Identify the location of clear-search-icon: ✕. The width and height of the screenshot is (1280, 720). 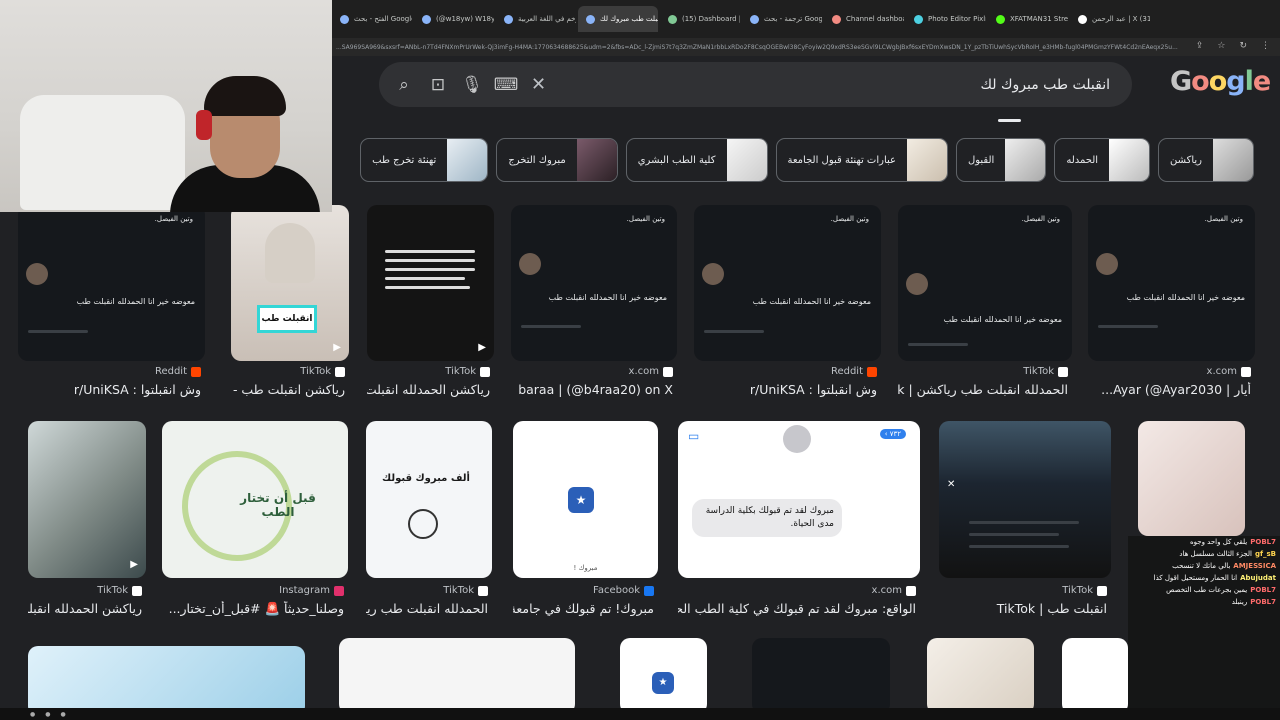
(538, 84).